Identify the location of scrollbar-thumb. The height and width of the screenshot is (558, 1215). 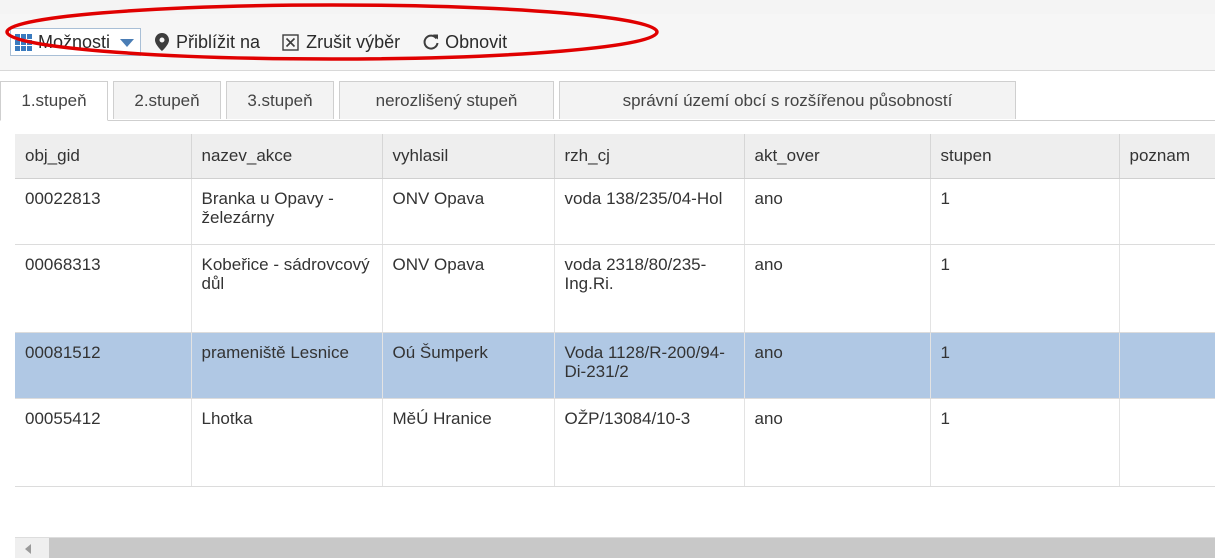
(632, 548).